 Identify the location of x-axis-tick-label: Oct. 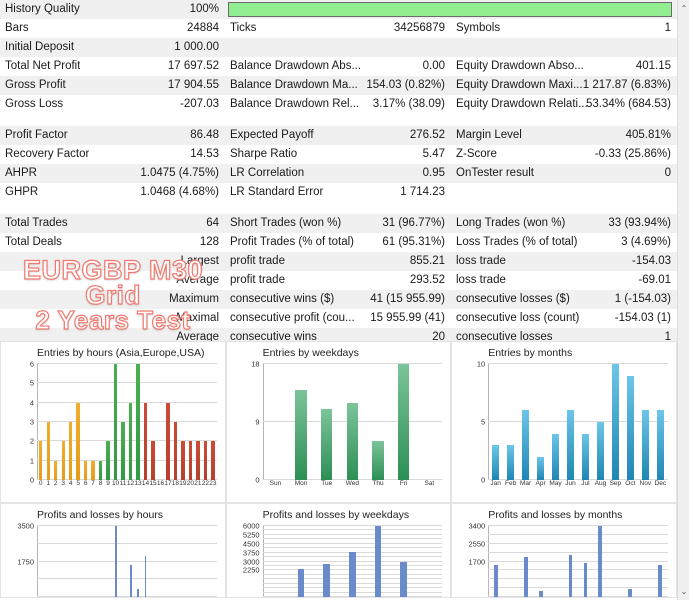
(630, 483).